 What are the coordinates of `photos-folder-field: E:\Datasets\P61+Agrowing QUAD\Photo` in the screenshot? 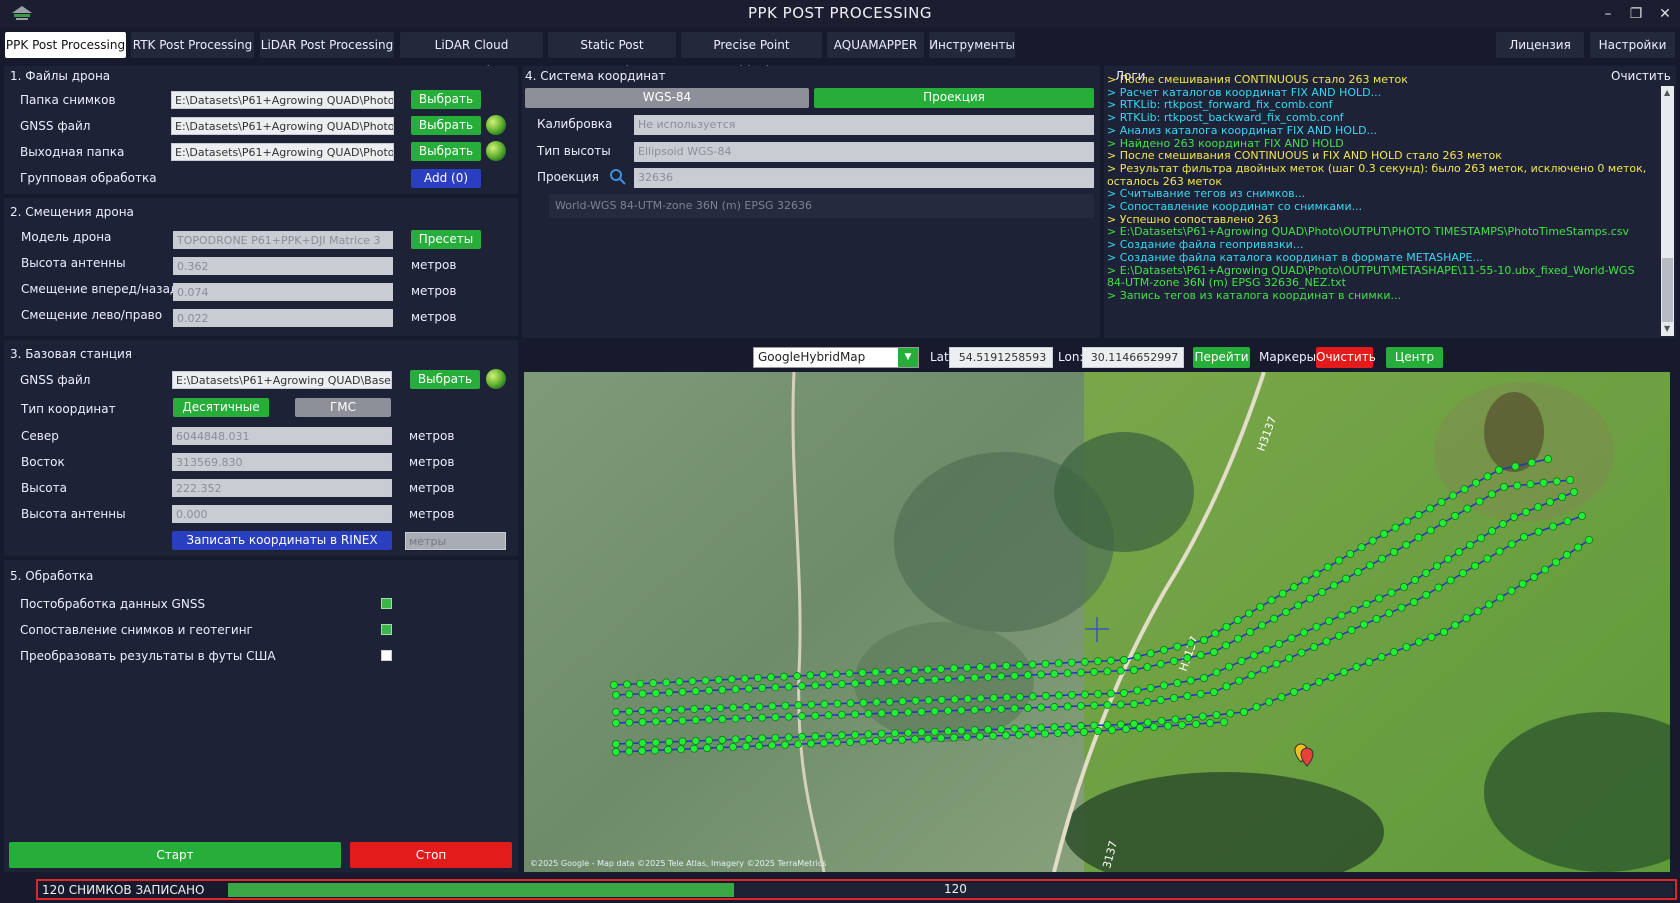 It's located at (282, 100).